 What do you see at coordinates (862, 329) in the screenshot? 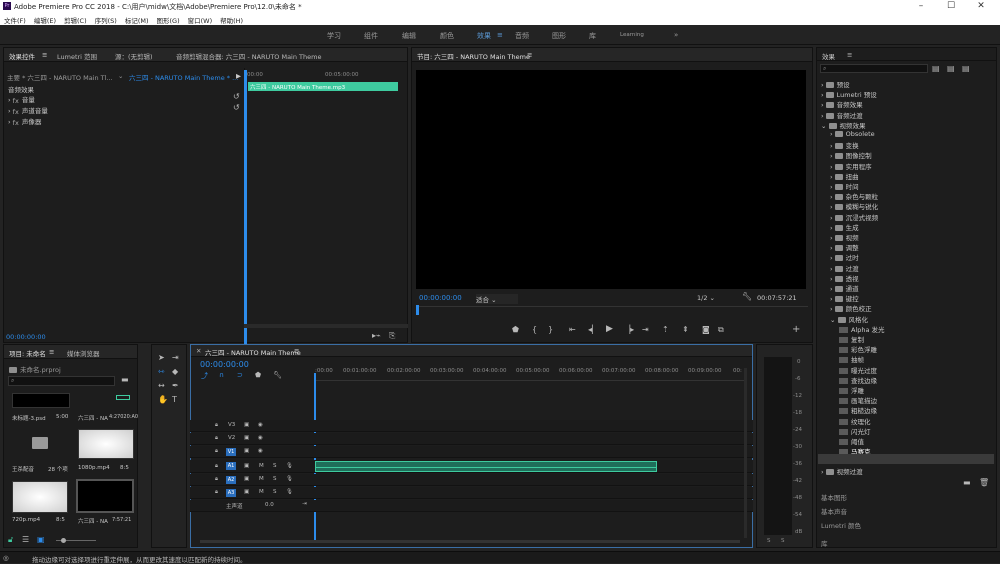
I see `effect-item: Alpha 发光` at bounding box center [862, 329].